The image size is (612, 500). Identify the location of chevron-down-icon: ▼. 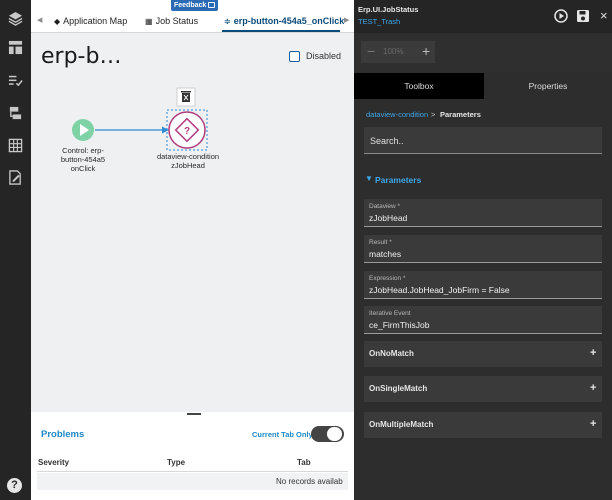
(369, 178).